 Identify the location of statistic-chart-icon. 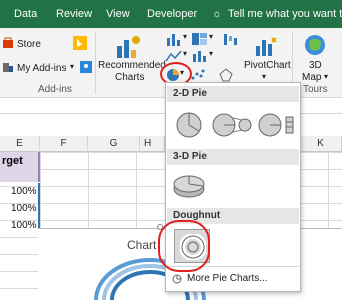
(200, 56).